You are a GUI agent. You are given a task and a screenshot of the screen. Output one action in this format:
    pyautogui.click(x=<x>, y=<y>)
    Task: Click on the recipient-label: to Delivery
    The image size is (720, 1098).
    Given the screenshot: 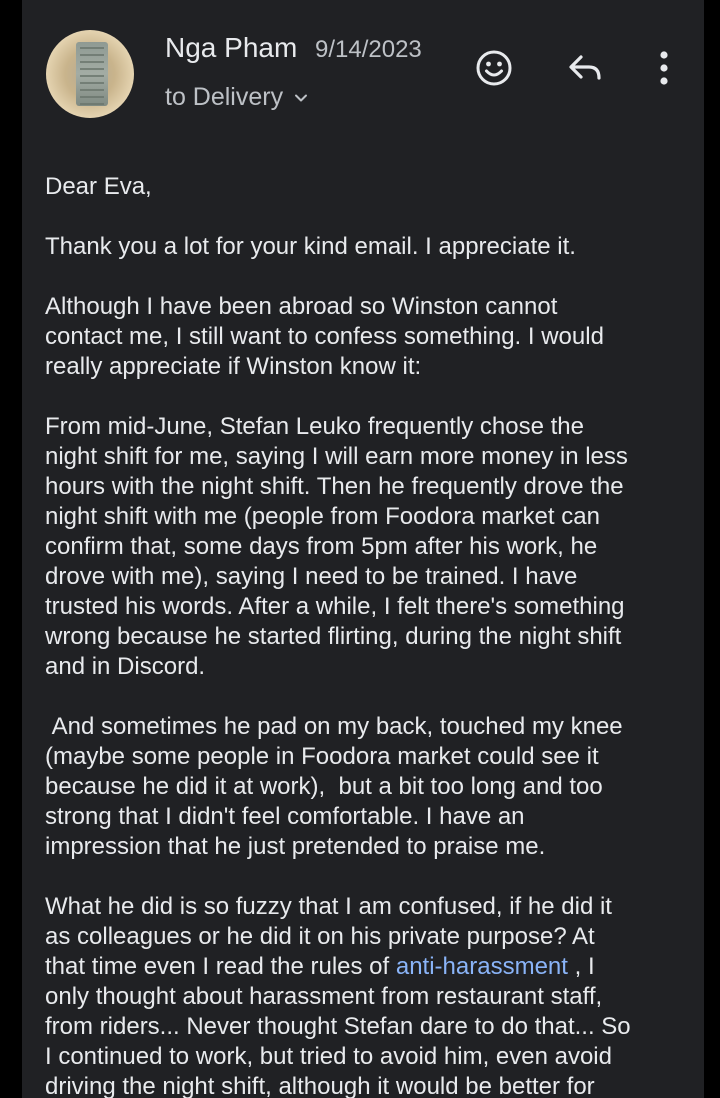 What is the action you would take?
    pyautogui.click(x=224, y=97)
    